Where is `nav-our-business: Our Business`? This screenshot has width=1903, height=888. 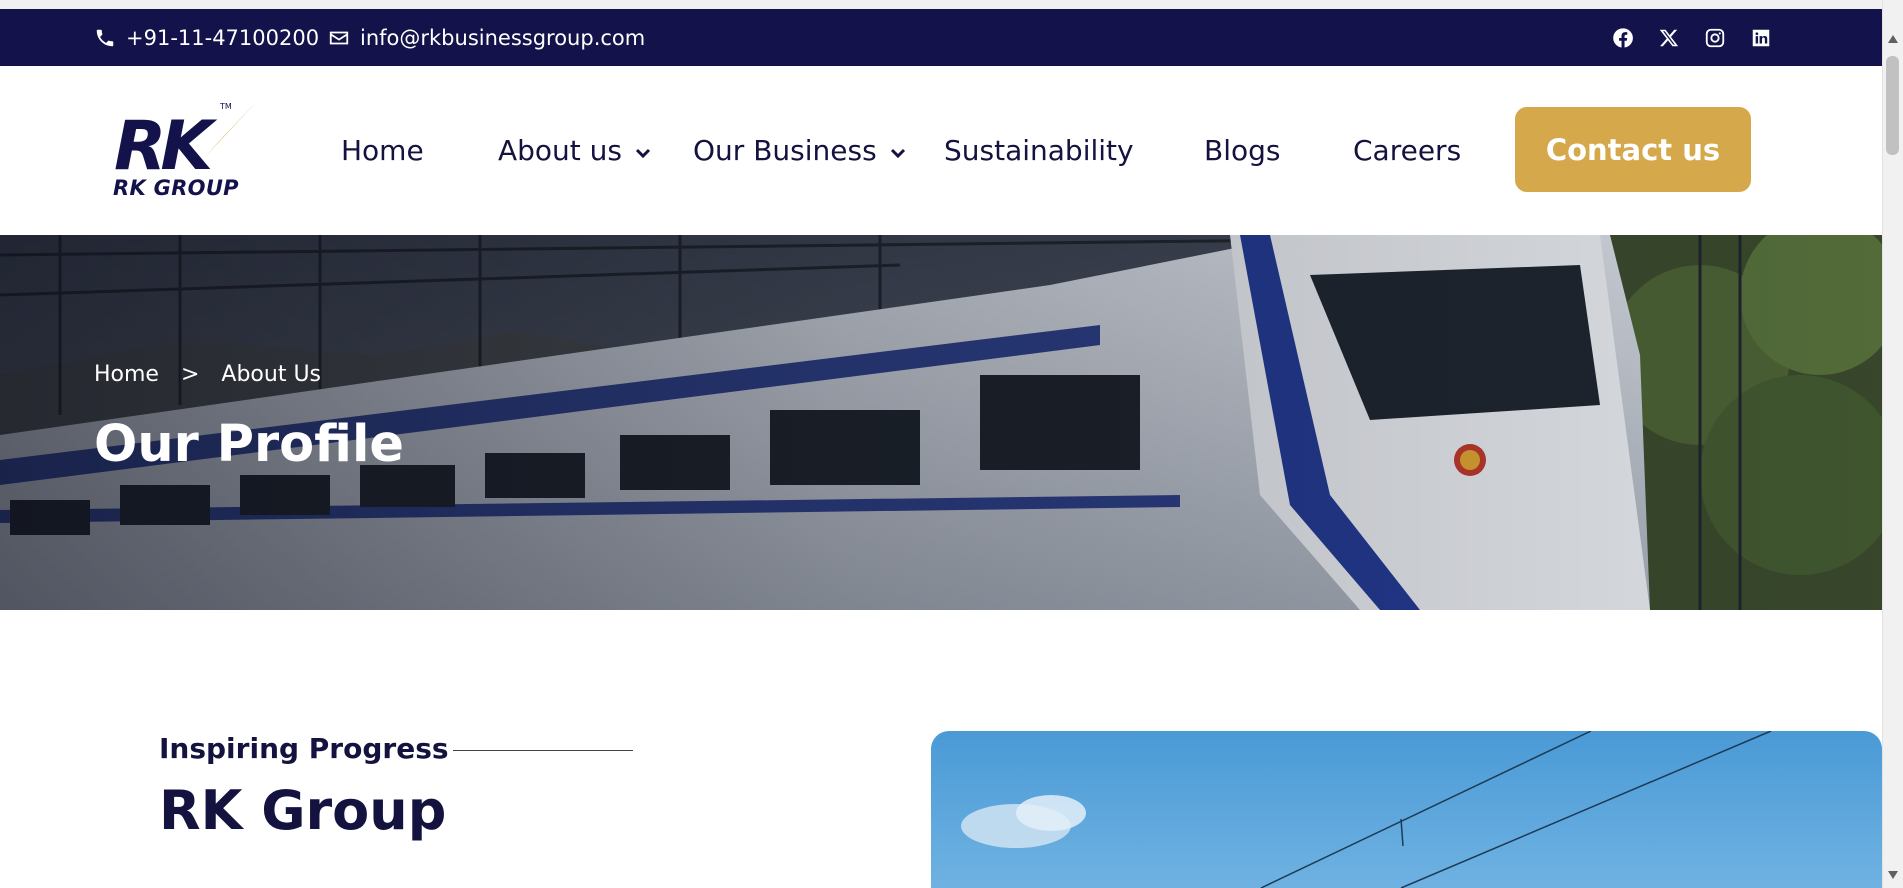
nav-our-business: Our Business is located at coordinates (800, 150).